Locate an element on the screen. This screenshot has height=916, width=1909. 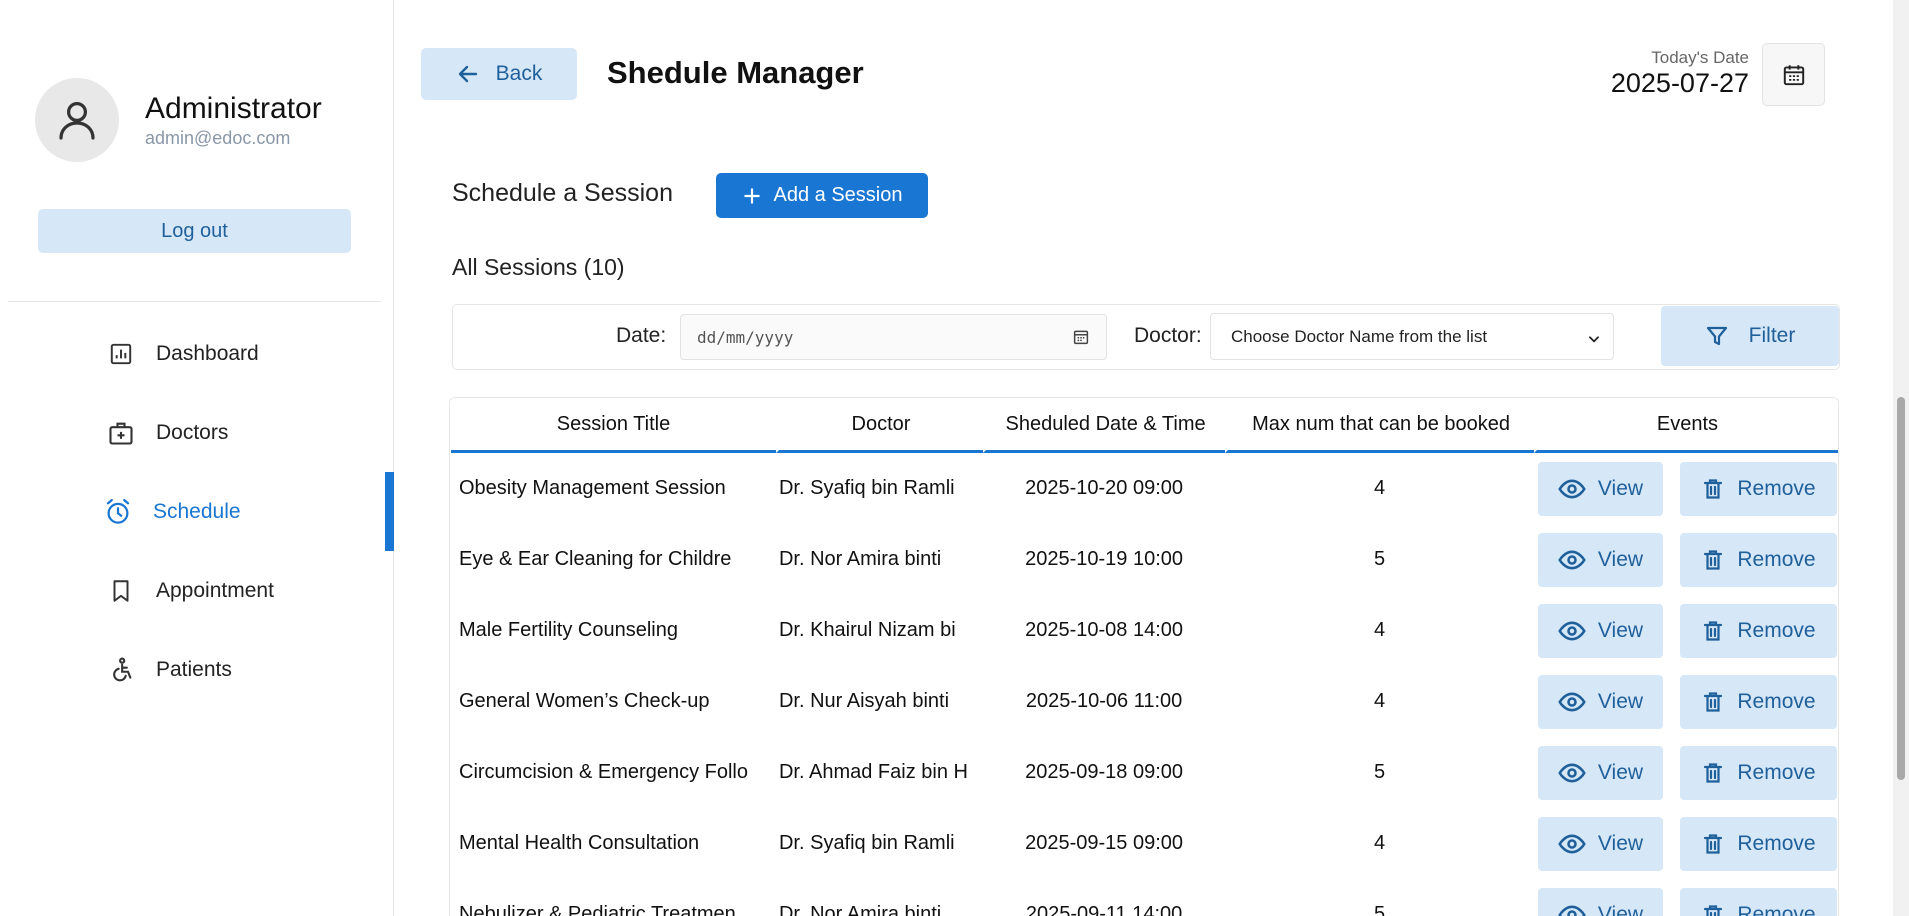
avatar is located at coordinates (77, 120).